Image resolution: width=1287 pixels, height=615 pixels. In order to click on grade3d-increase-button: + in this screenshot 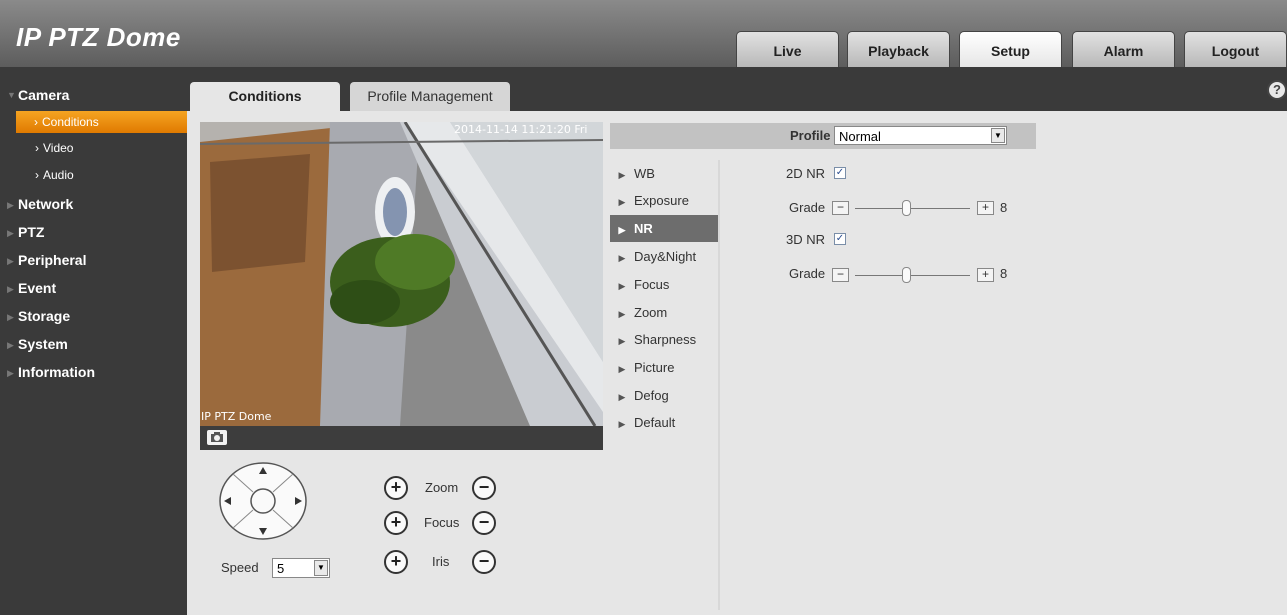, I will do `click(985, 275)`.